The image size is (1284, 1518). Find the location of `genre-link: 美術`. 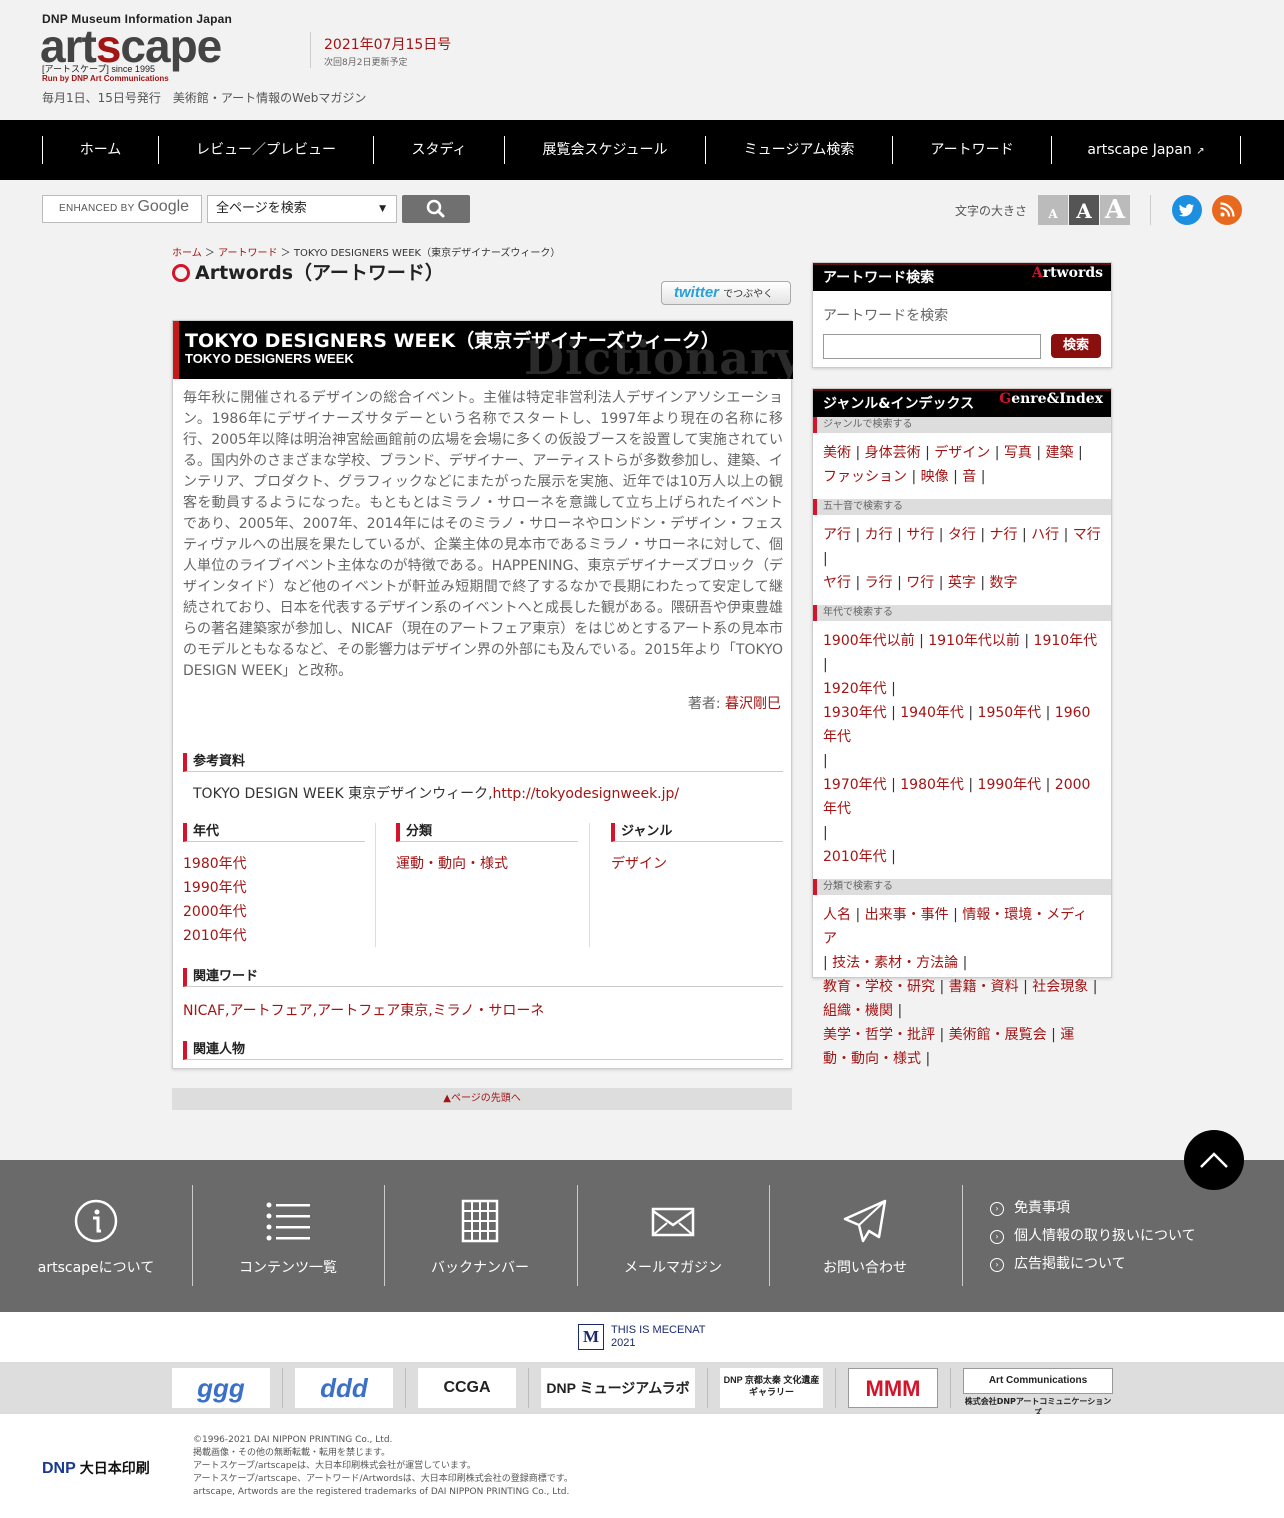

genre-link: 美術 is located at coordinates (837, 453).